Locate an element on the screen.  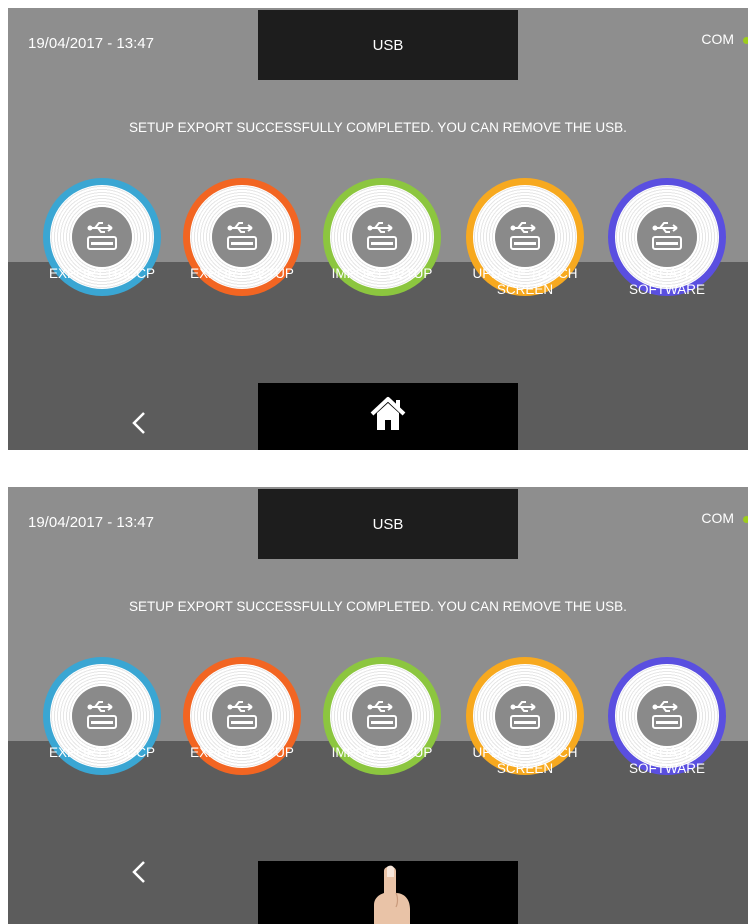
finger-pointer-icon is located at coordinates (391, 893).